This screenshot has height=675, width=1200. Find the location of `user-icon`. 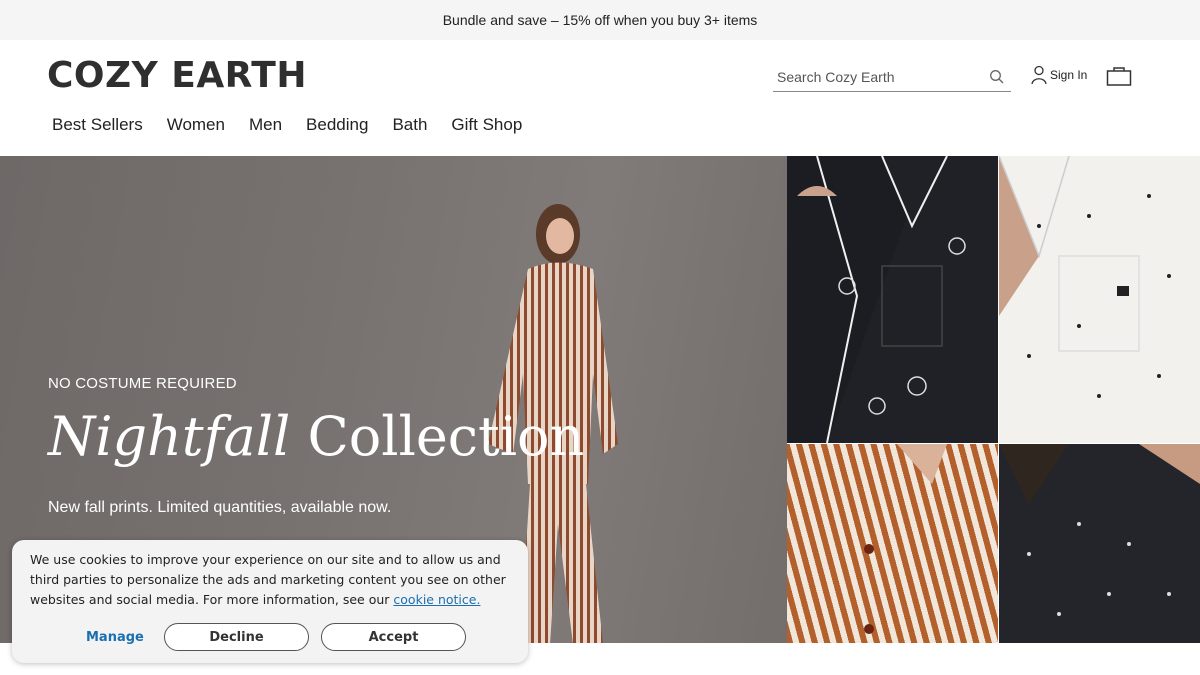

user-icon is located at coordinates (1039, 75).